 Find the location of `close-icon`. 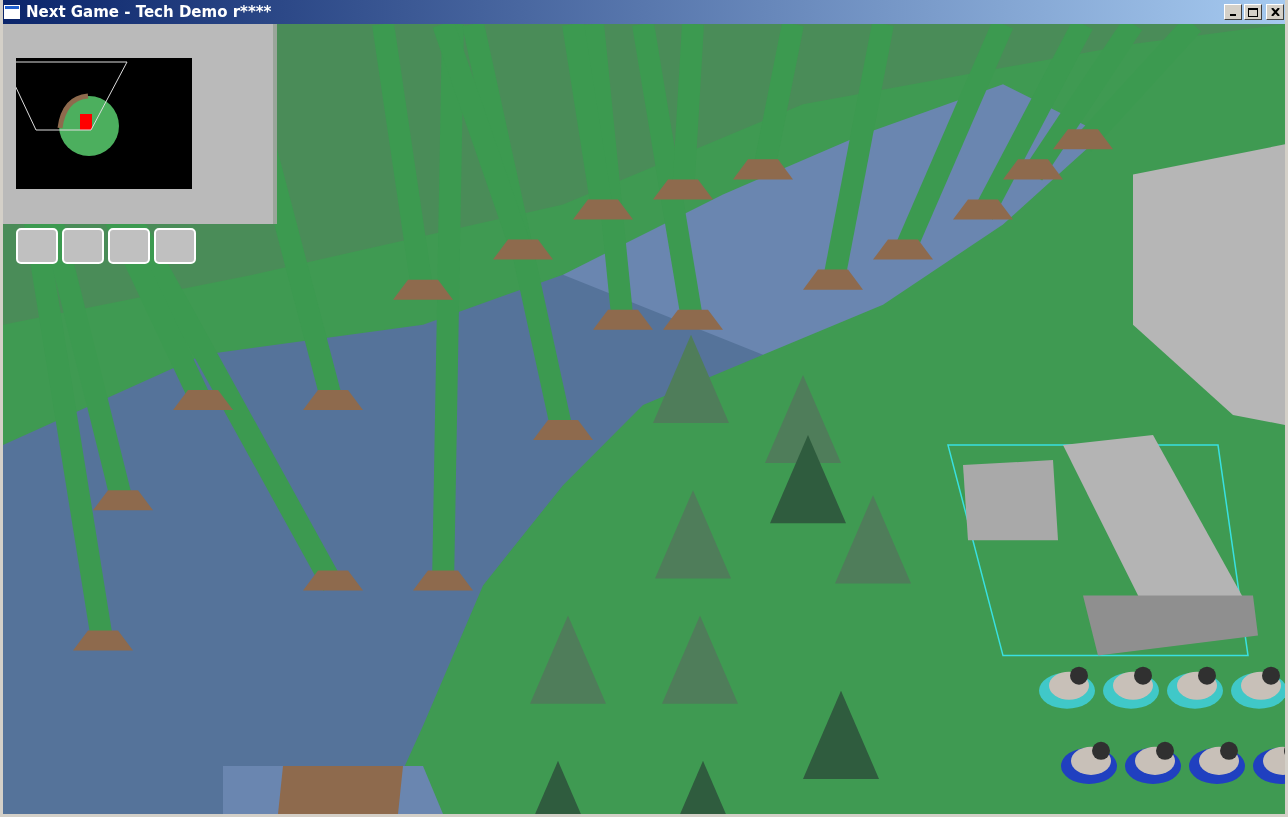

close-icon is located at coordinates (1275, 12).